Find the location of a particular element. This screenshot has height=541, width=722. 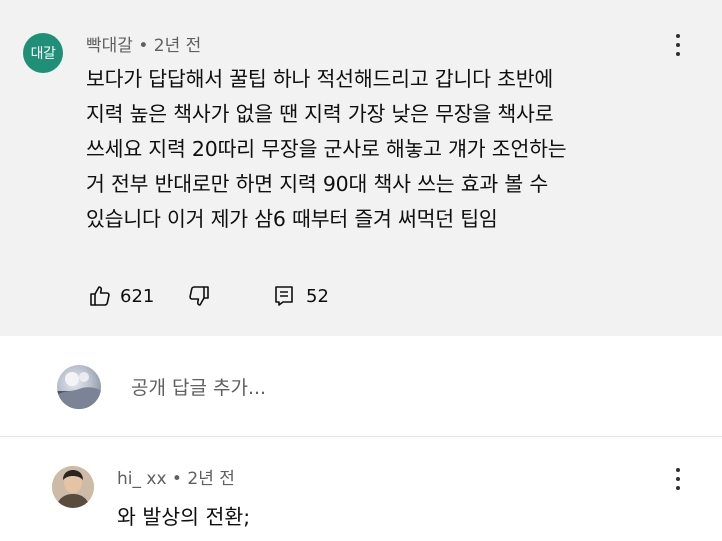

replies-button: 52 is located at coordinates (301, 296).